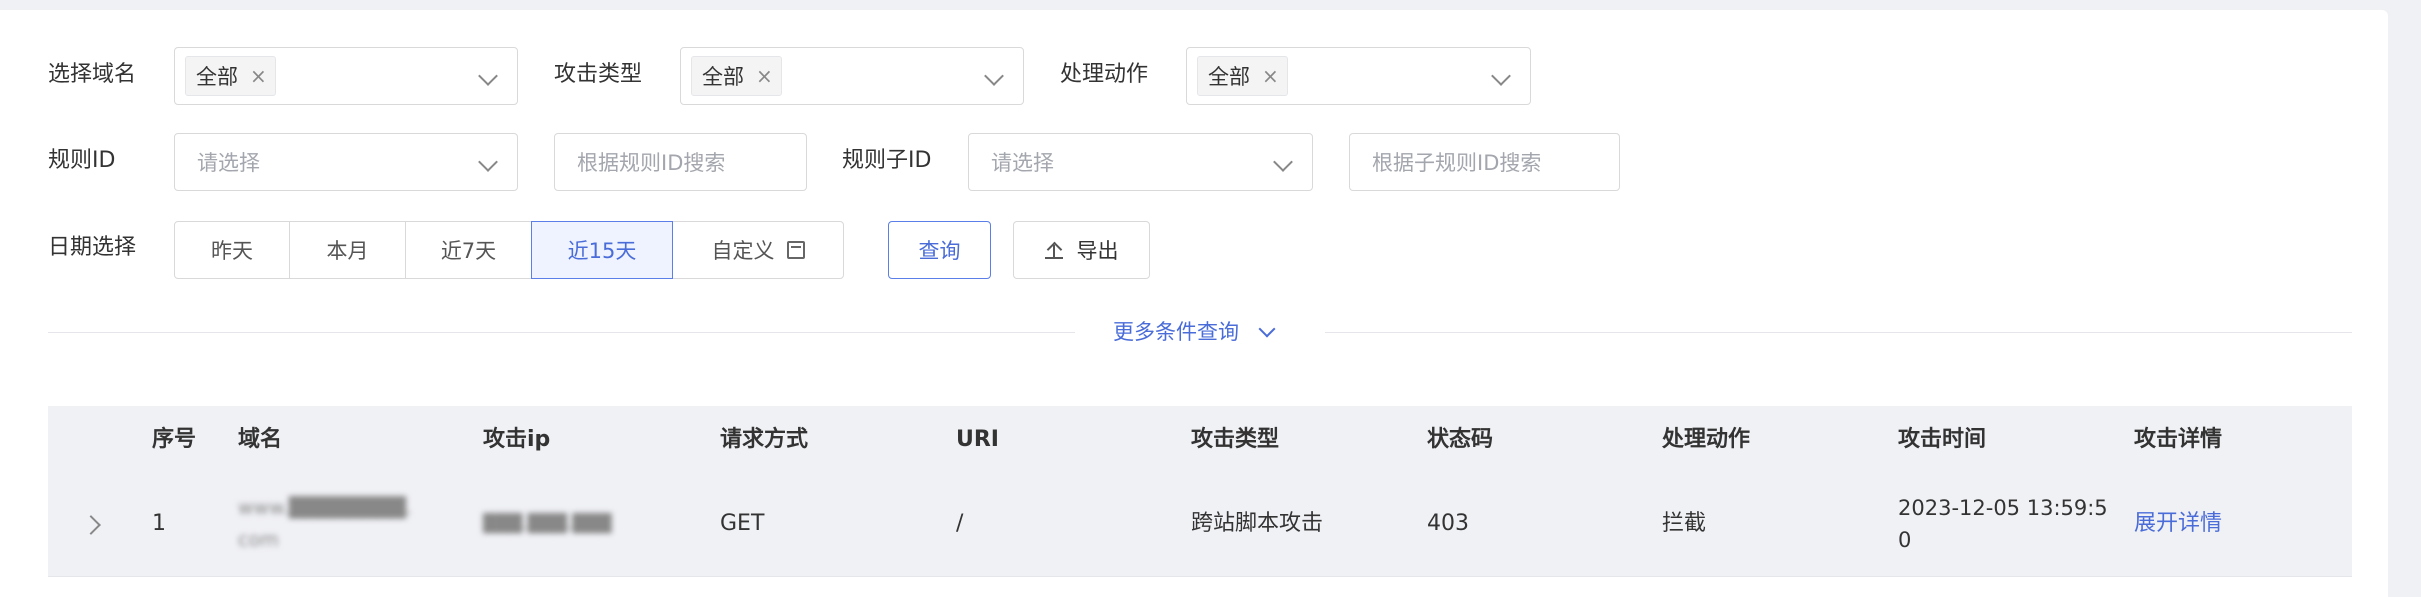  I want to click on query-button: 查询, so click(939, 250).